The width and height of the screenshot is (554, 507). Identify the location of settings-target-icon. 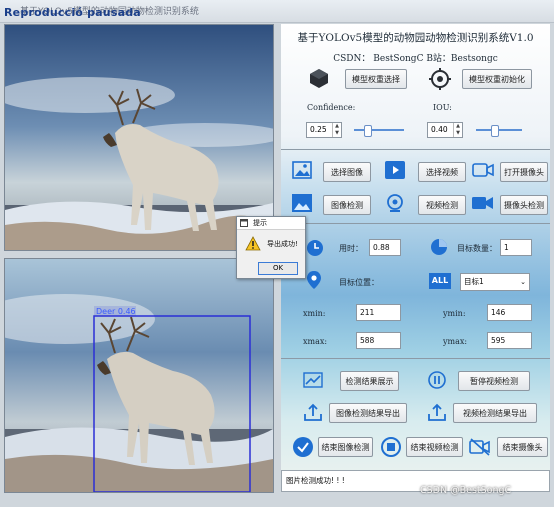
(440, 79).